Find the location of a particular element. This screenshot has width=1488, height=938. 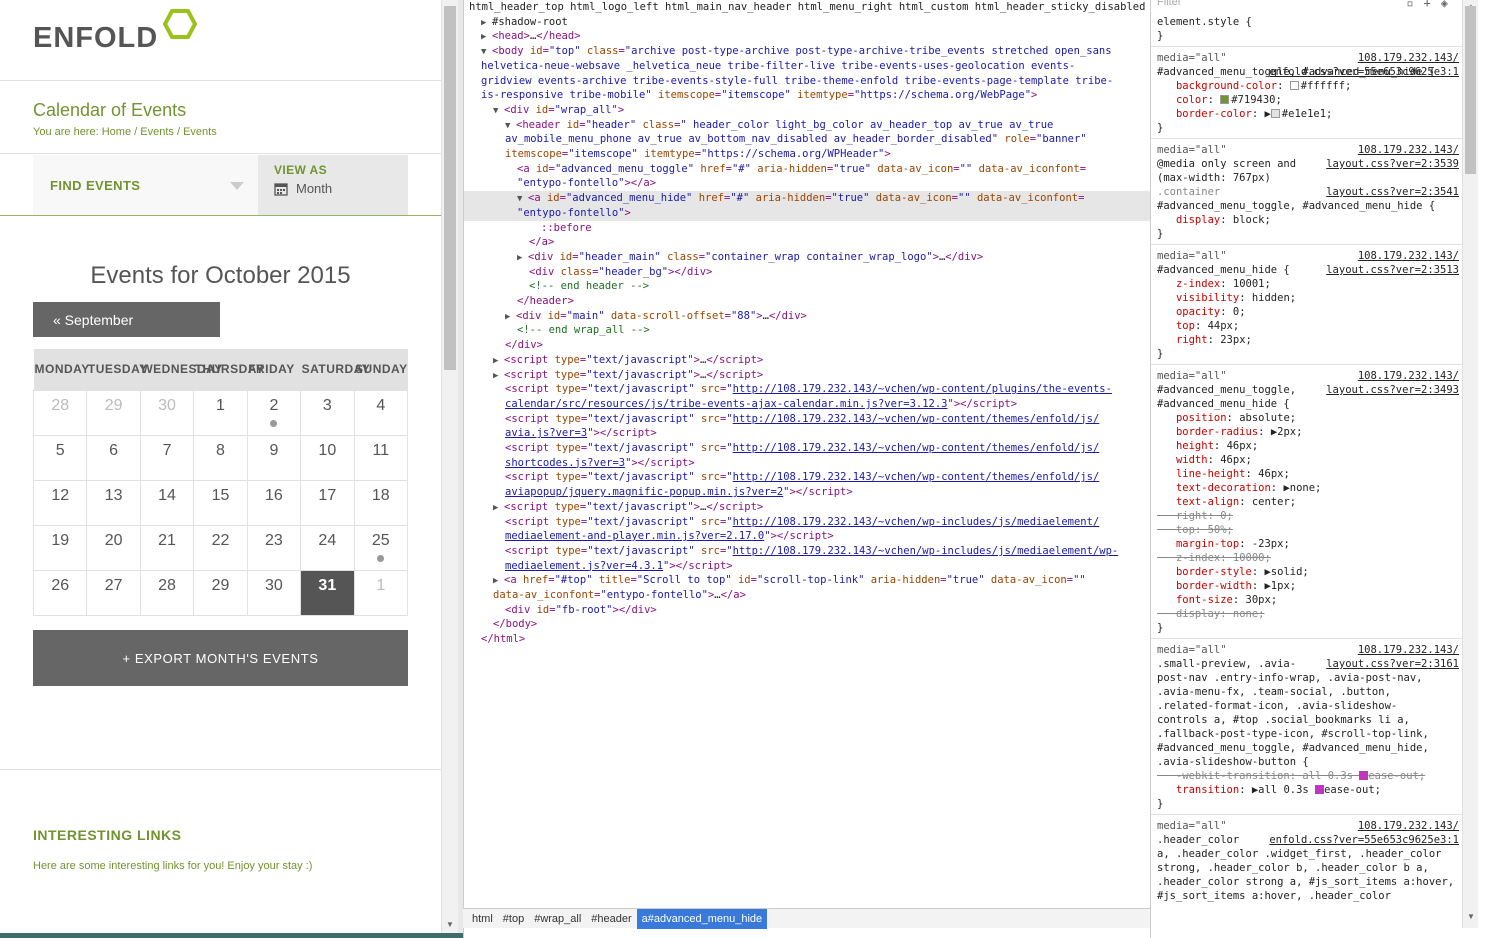

style-selector: .header_color is located at coordinates (1198, 840).